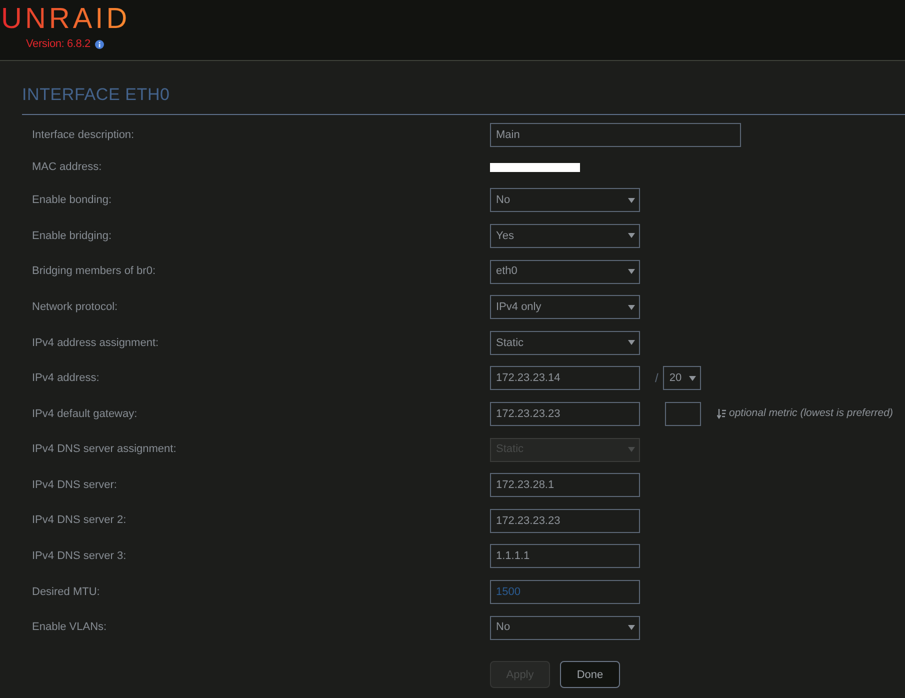 This screenshot has height=698, width=905. What do you see at coordinates (72, 236) in the screenshot?
I see `field-label: Enable bridging:` at bounding box center [72, 236].